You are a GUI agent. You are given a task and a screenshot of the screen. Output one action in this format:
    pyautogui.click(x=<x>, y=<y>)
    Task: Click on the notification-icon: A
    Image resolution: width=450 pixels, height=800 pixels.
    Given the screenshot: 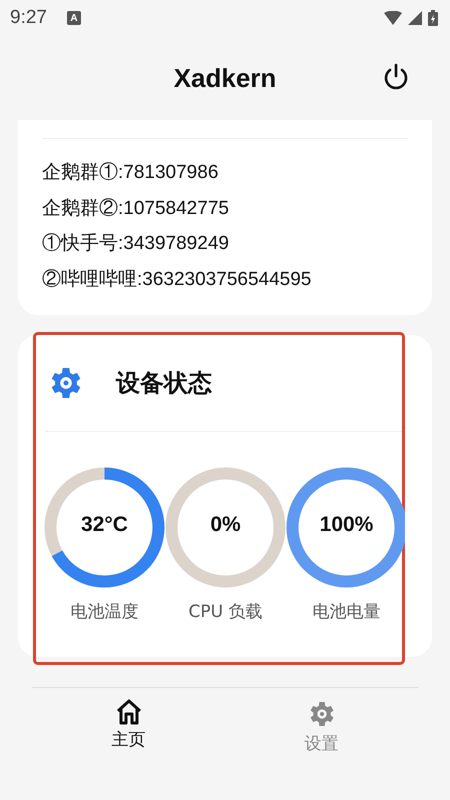 What is the action you would take?
    pyautogui.click(x=73, y=18)
    